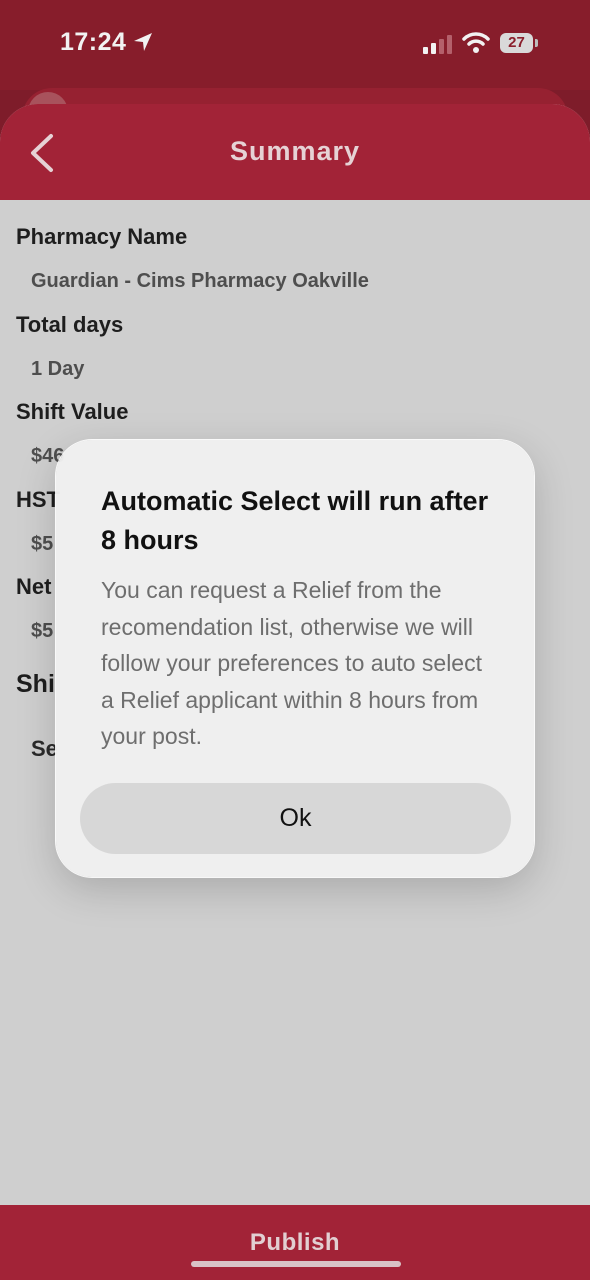  What do you see at coordinates (536, 43) in the screenshot?
I see `battery-tip` at bounding box center [536, 43].